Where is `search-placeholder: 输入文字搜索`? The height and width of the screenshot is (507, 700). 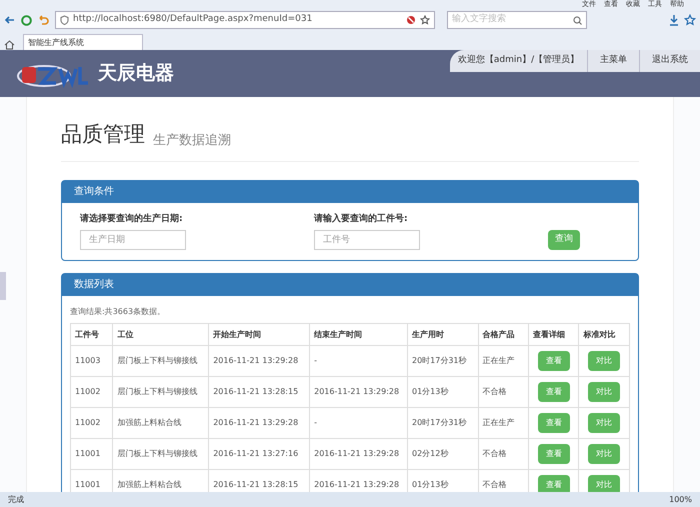 search-placeholder: 输入文字搜索 is located at coordinates (479, 19).